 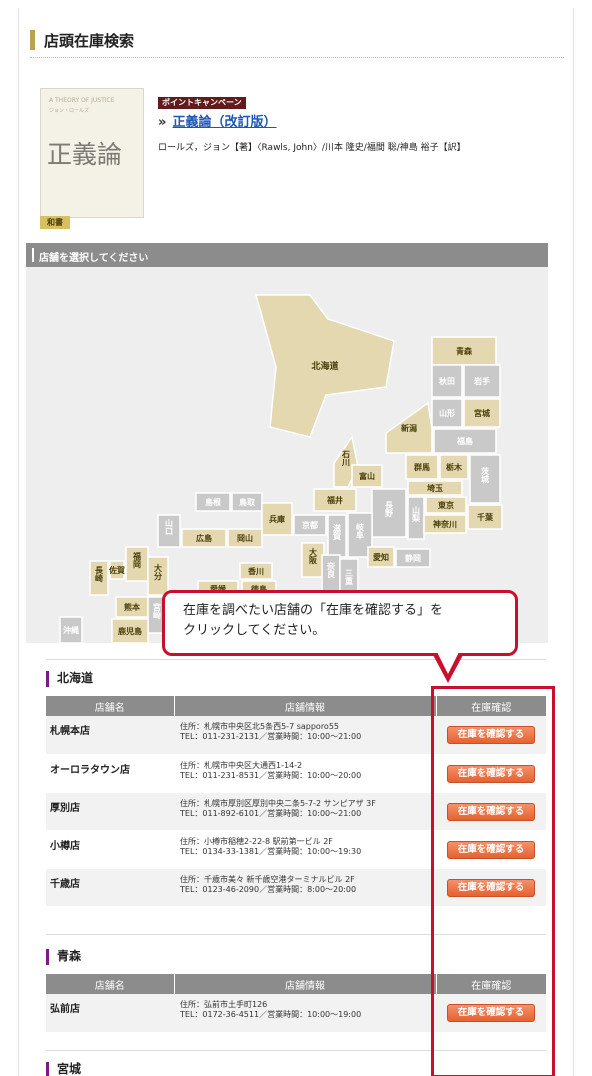 I want to click on prefecture-label: 鳥取, so click(x=247, y=502).